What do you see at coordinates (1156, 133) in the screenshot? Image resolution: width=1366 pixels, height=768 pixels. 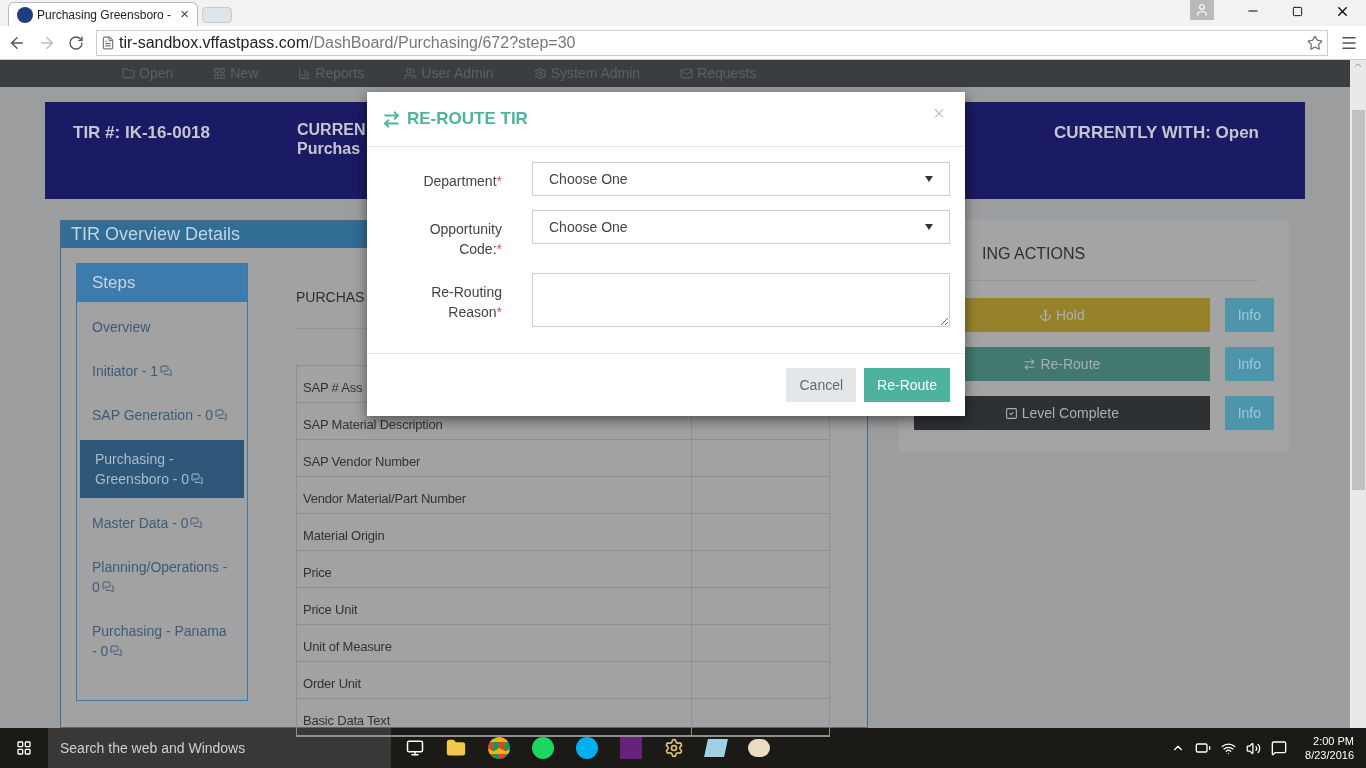 I see `currently-with-text: CURRENTLY WITH: Open` at bounding box center [1156, 133].